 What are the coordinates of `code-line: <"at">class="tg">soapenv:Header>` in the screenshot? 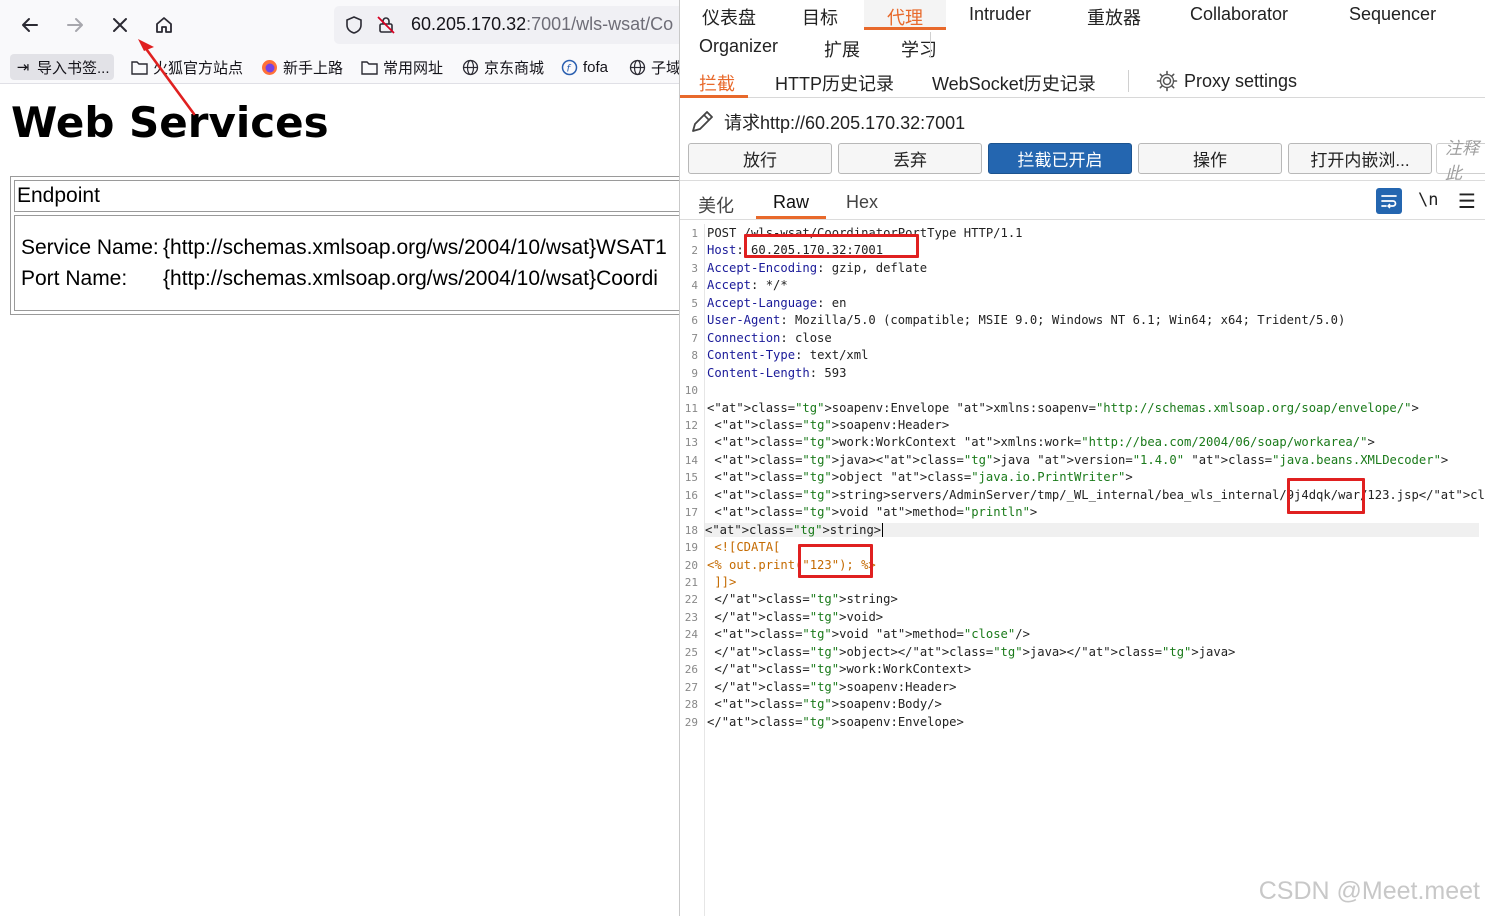 It's located at (828, 425).